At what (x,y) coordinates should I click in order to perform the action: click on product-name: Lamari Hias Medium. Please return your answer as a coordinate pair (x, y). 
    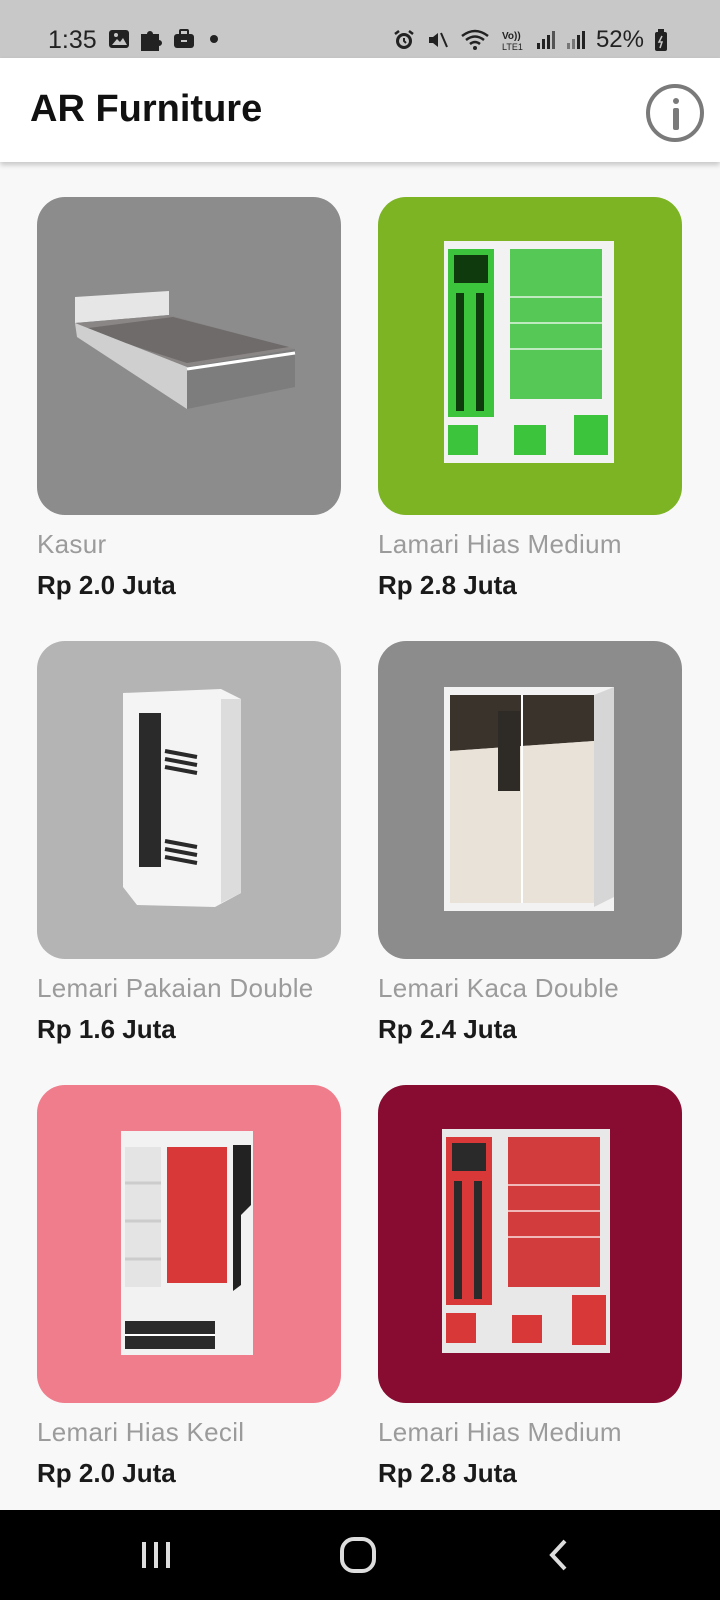
    Looking at the image, I should click on (500, 544).